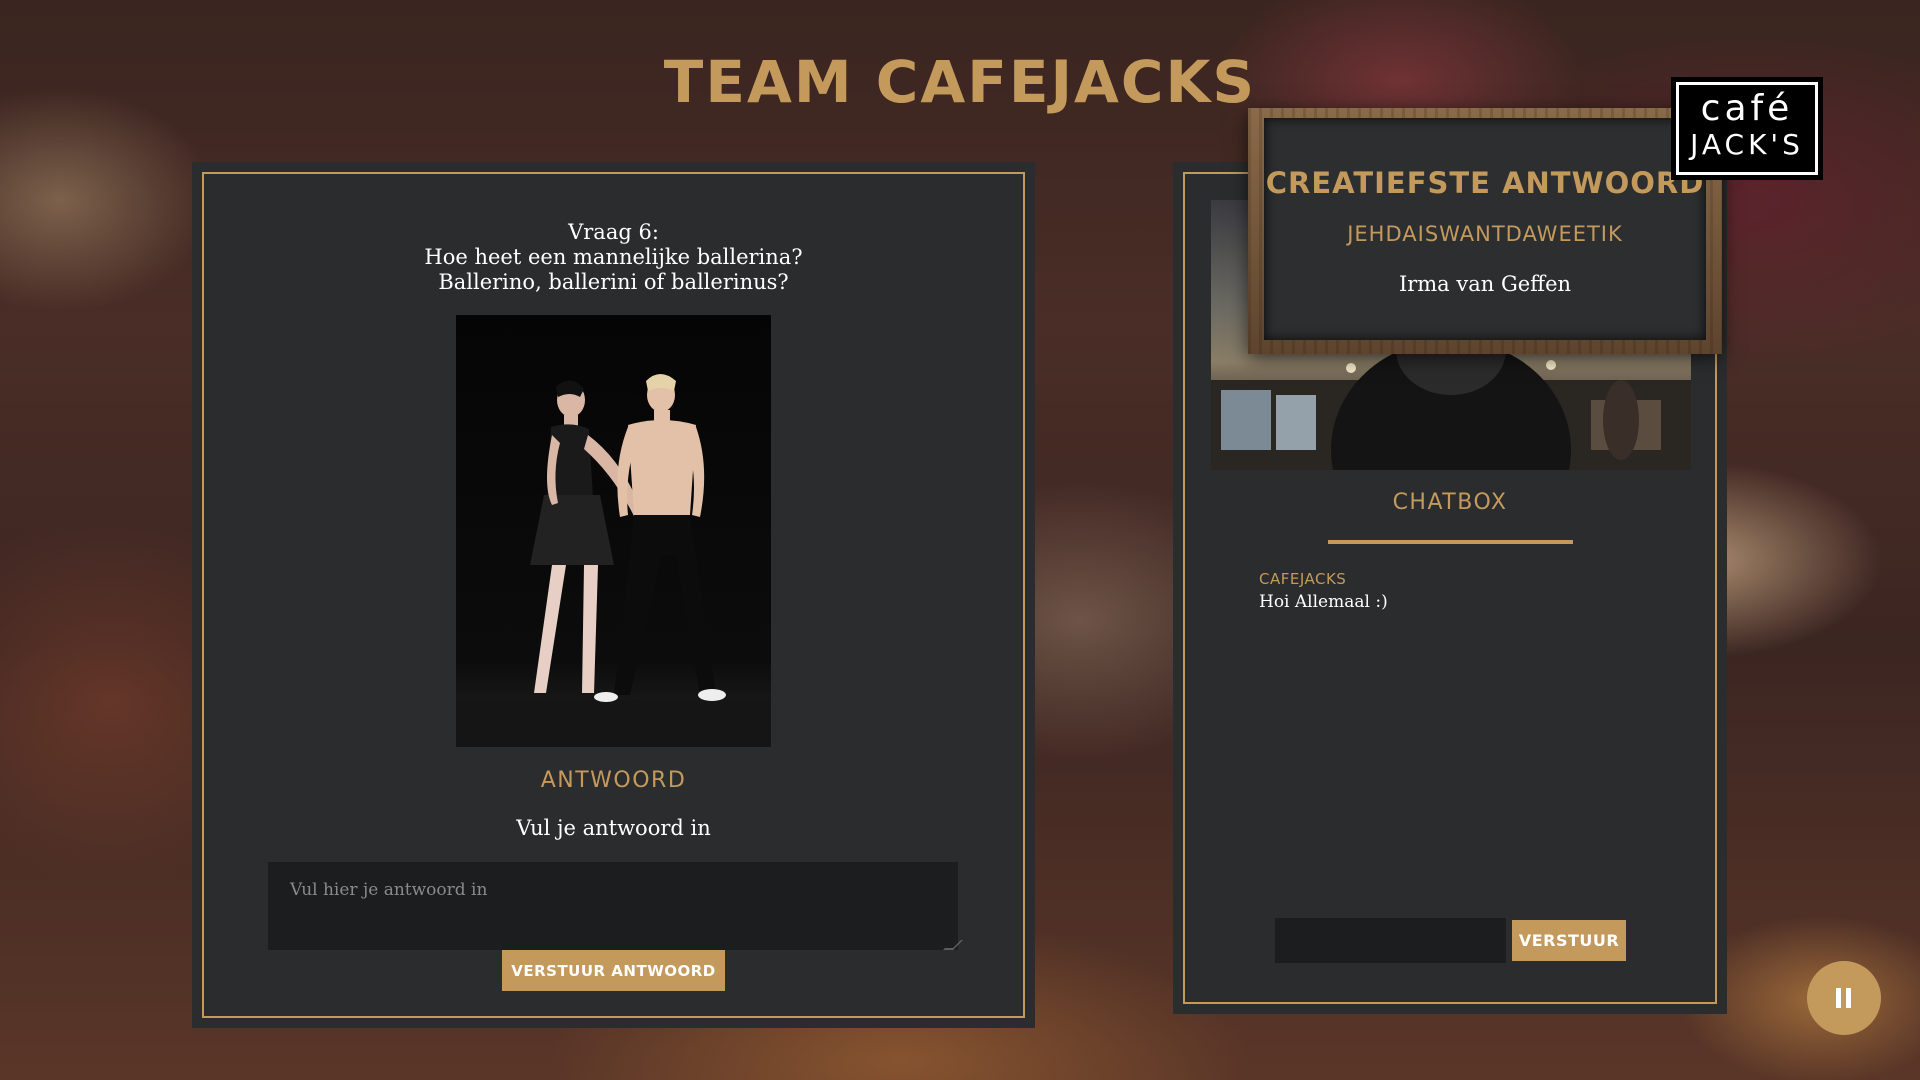 This screenshot has height=1080, width=1920. I want to click on popup-team-name: JEHDAISWANTDAWEETIK, so click(1485, 234).